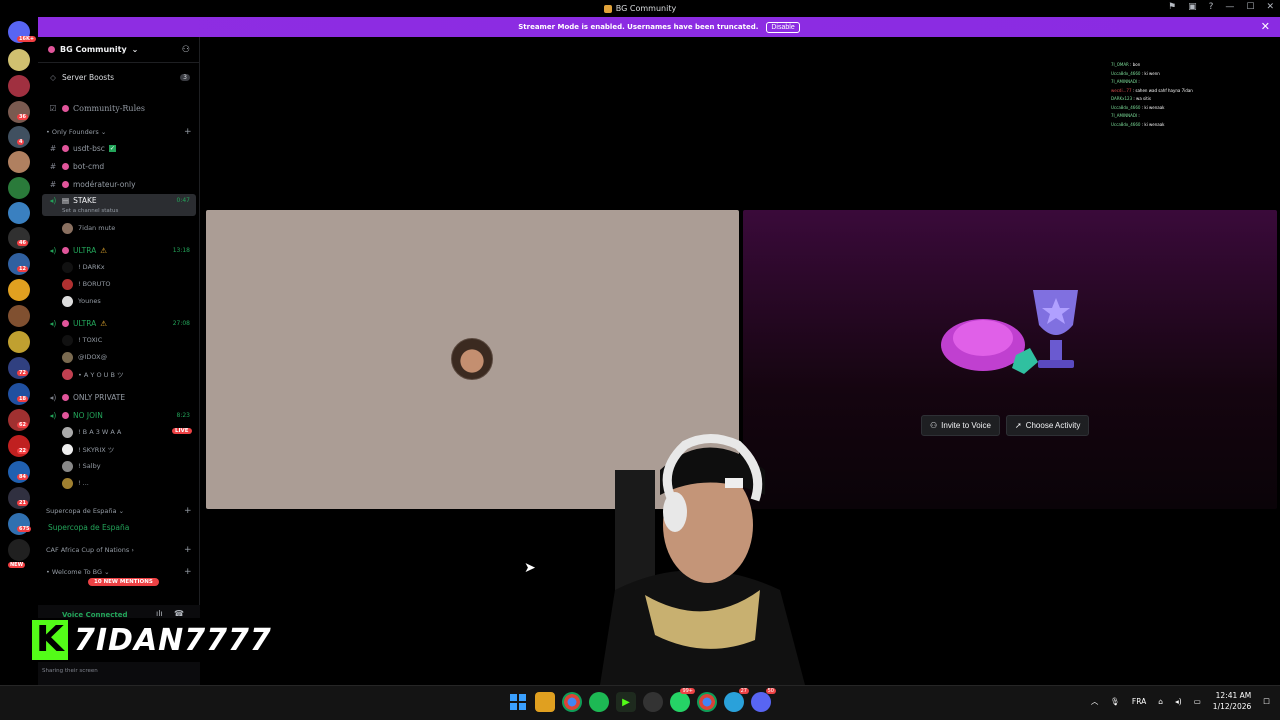 The width and height of the screenshot is (1280, 720). I want to click on participant-avatar, so click(472, 359).